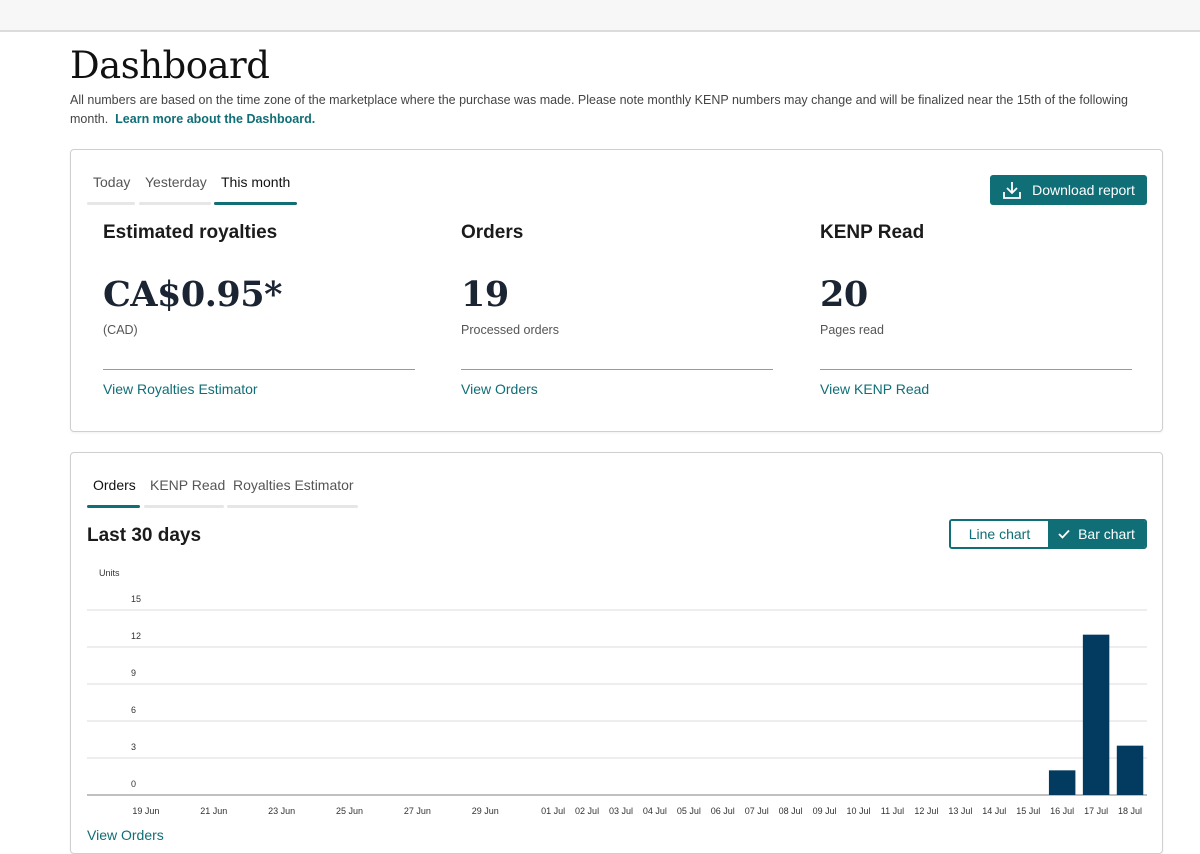 The height and width of the screenshot is (854, 1200). I want to click on tab-yesterday: Yesterday, so click(176, 182).